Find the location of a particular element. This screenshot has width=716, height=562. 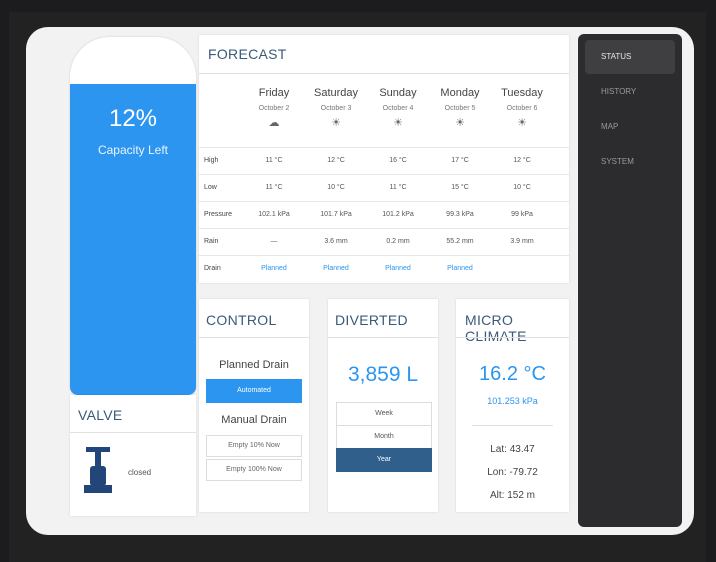

diverted-amount: 3,859 L is located at coordinates (383, 374).